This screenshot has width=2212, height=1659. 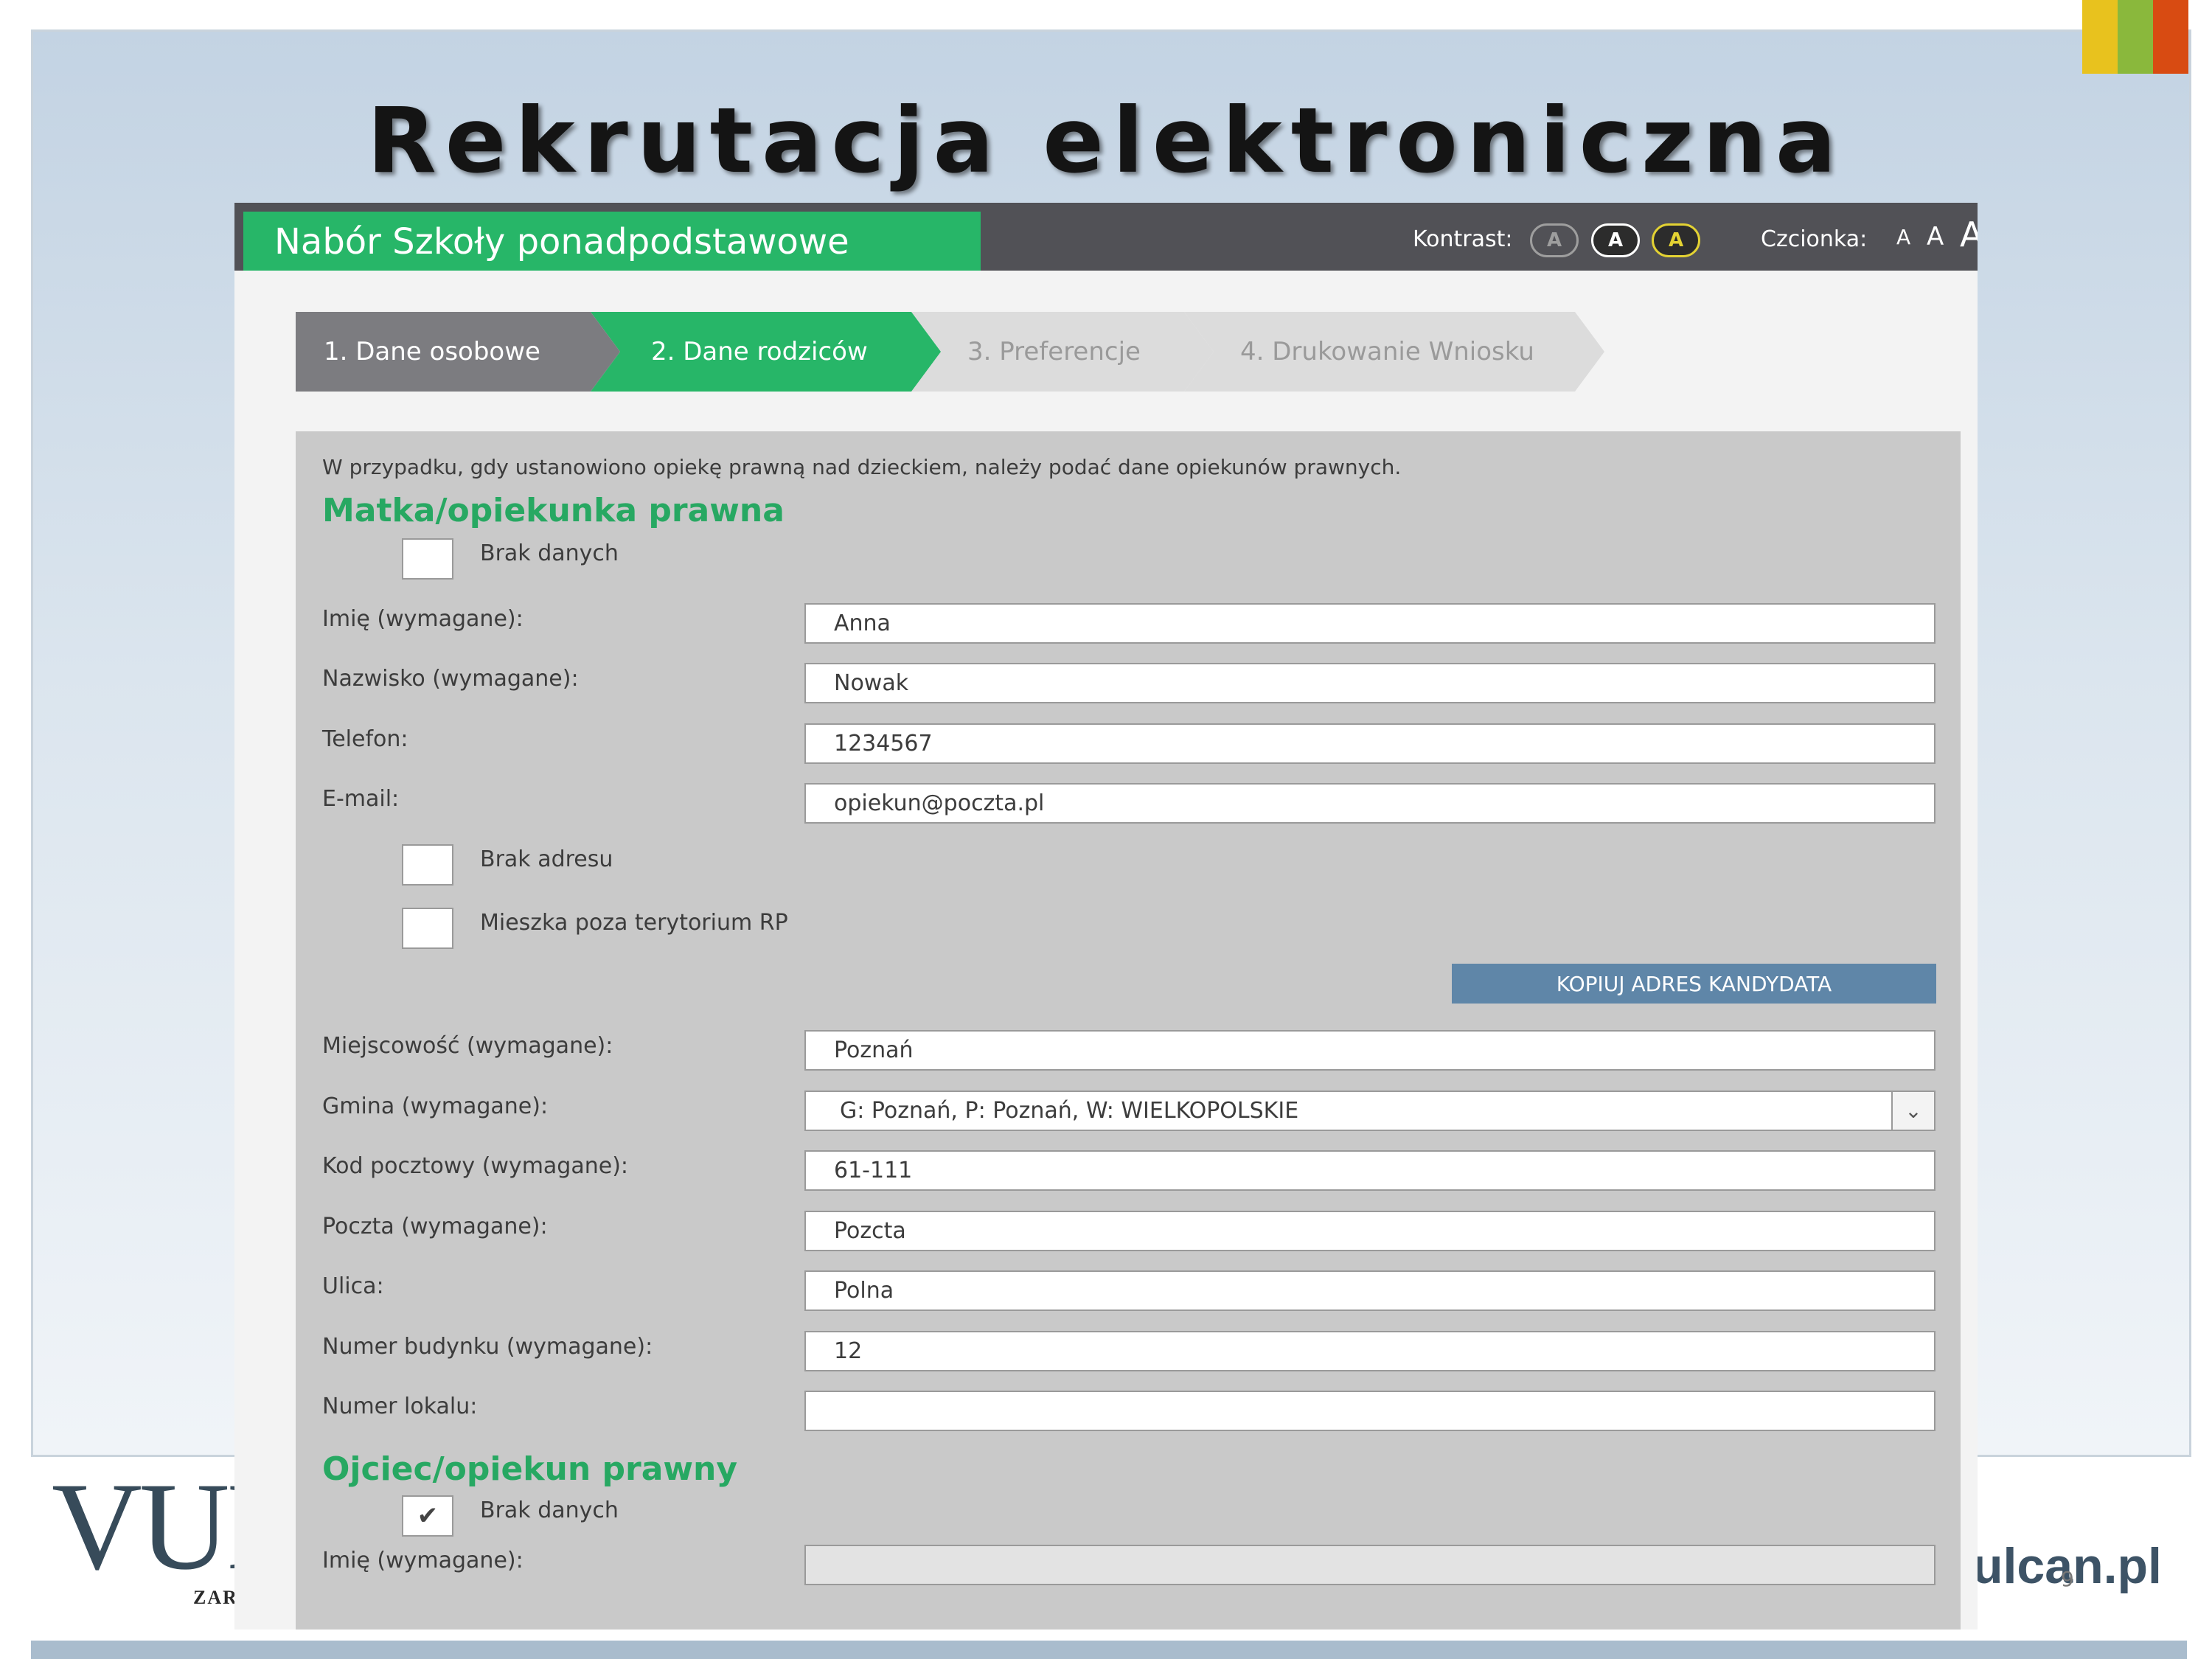 I want to click on mother-email-input: opiekun@poczta.pl, so click(x=1369, y=803).